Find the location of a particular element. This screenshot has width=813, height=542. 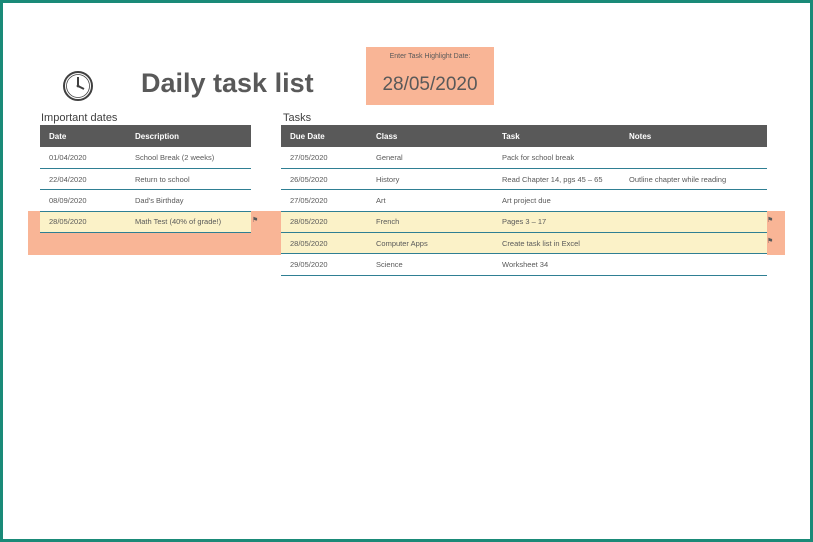

highlight-date-label: Enter Task Highlight Date: is located at coordinates (430, 56).